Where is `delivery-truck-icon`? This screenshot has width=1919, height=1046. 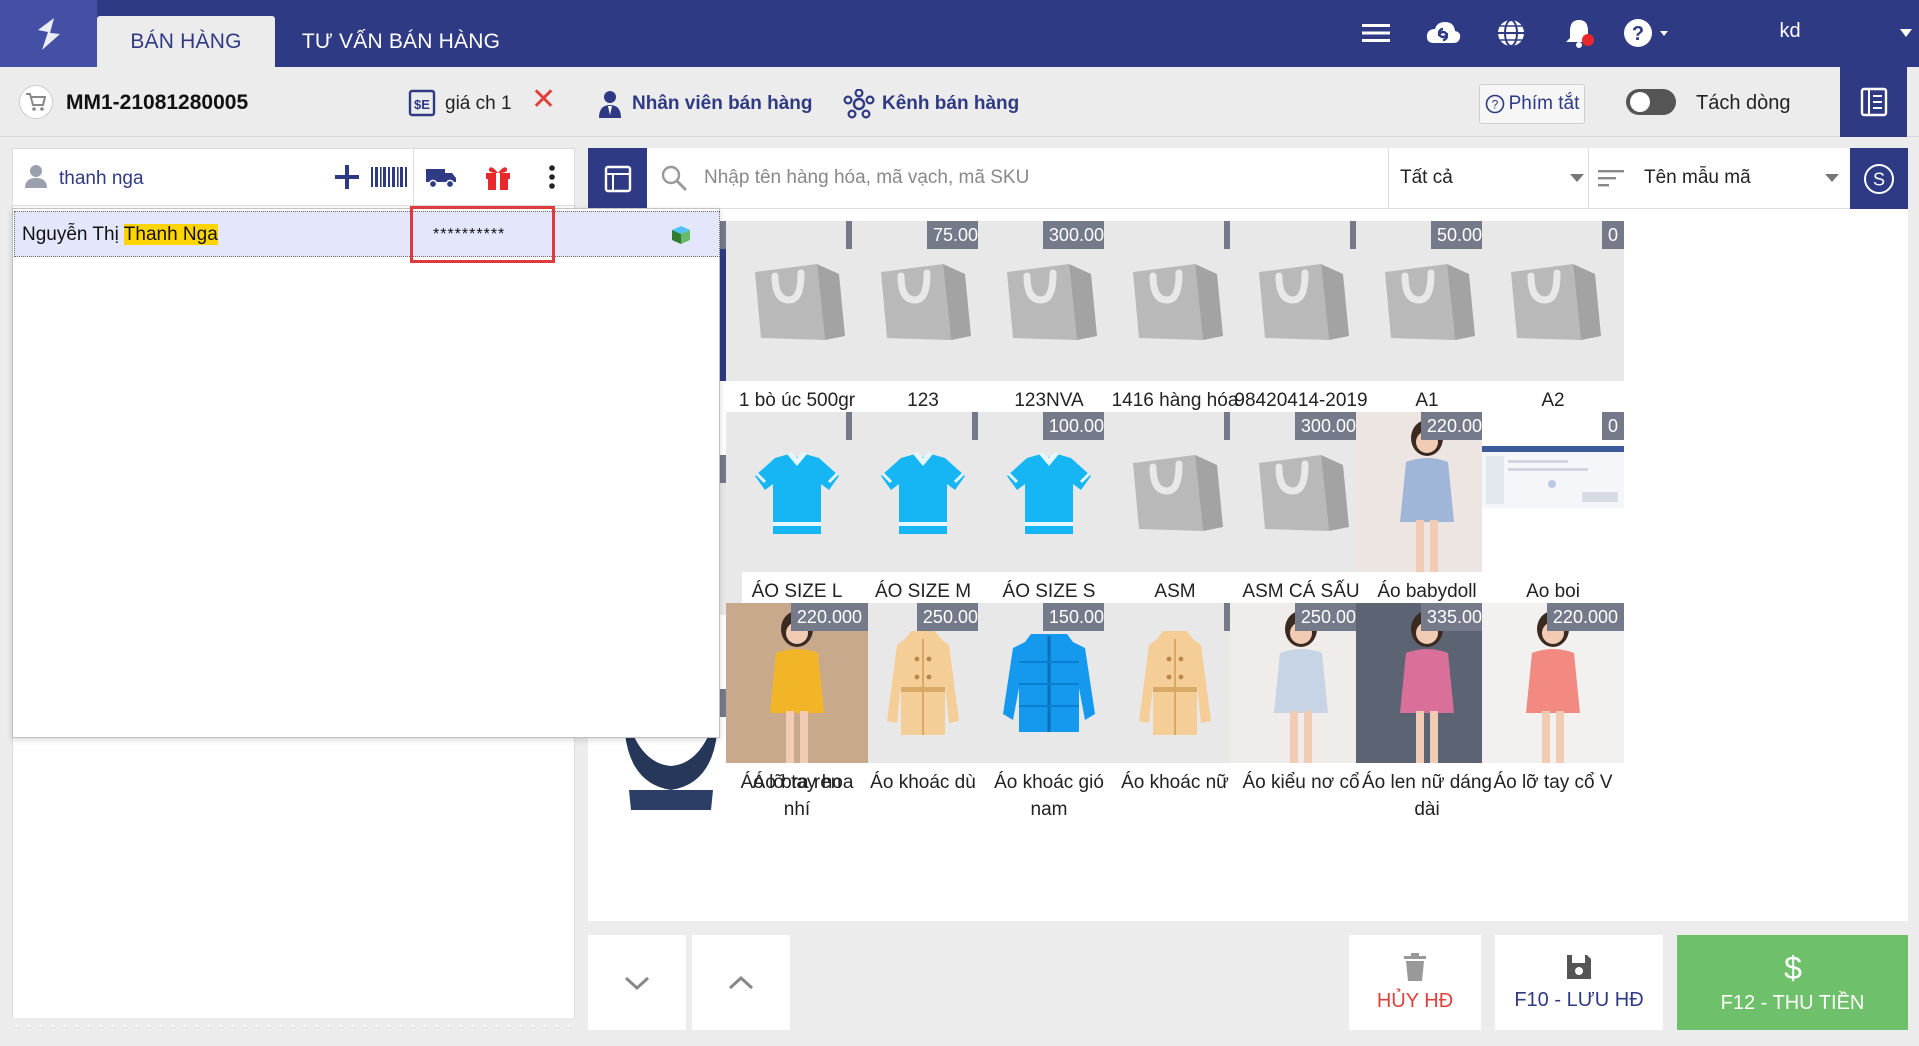 delivery-truck-icon is located at coordinates (441, 177).